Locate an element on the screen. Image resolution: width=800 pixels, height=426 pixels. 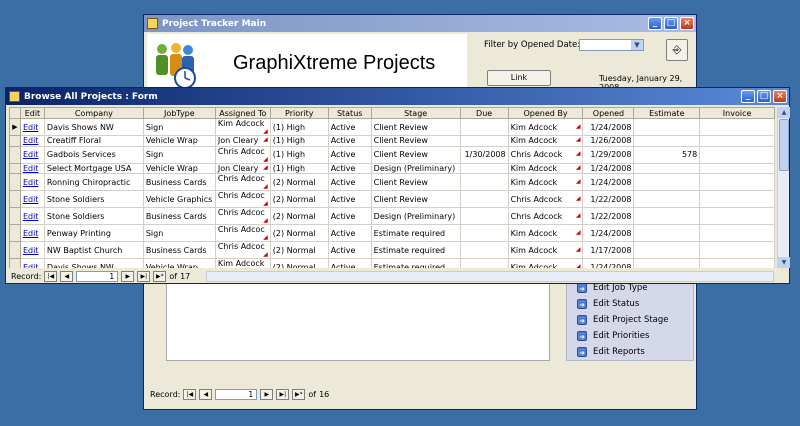
column-header-priority: Priority is located at coordinates (299, 113).